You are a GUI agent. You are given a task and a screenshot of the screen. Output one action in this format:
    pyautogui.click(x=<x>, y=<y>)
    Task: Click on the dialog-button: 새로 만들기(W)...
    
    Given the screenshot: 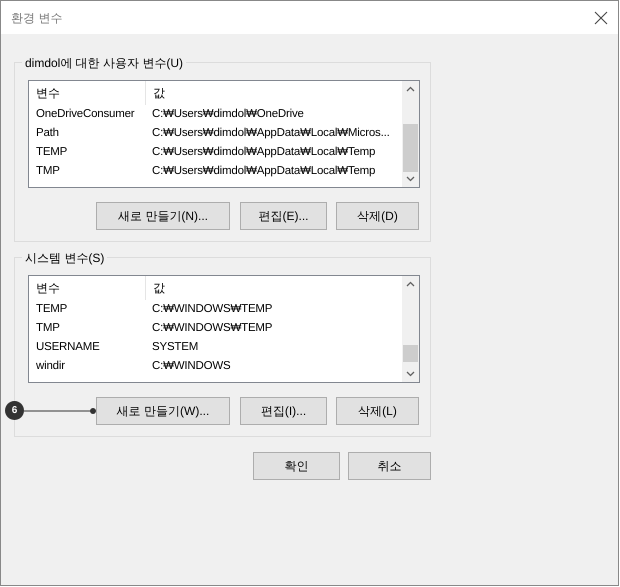 What is the action you would take?
    pyautogui.click(x=163, y=411)
    